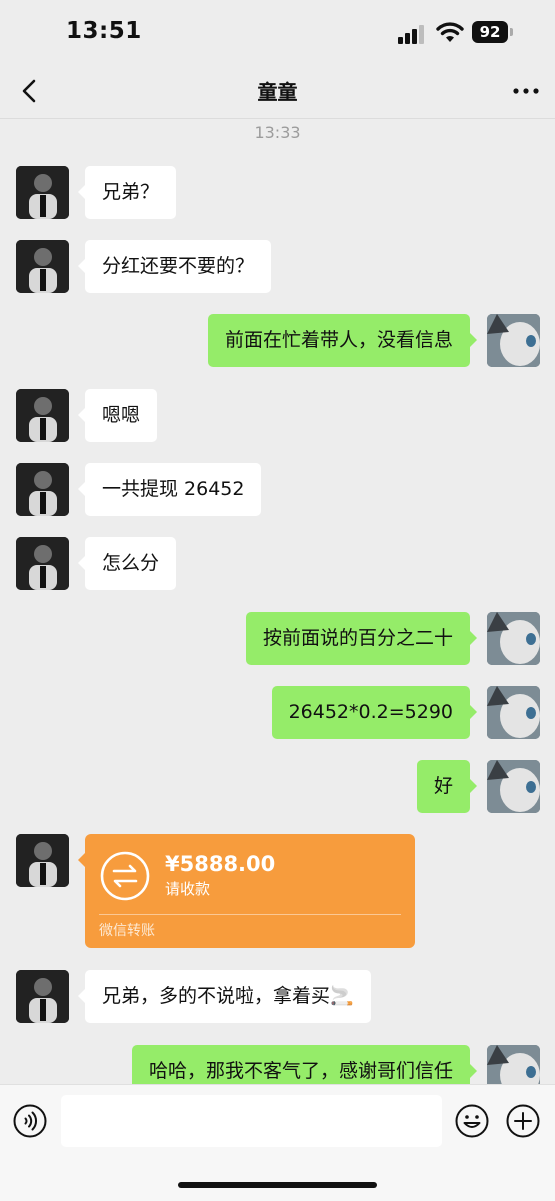 The height and width of the screenshot is (1201, 555). I want to click on status-bar: 13:51 92, so click(277, 33).